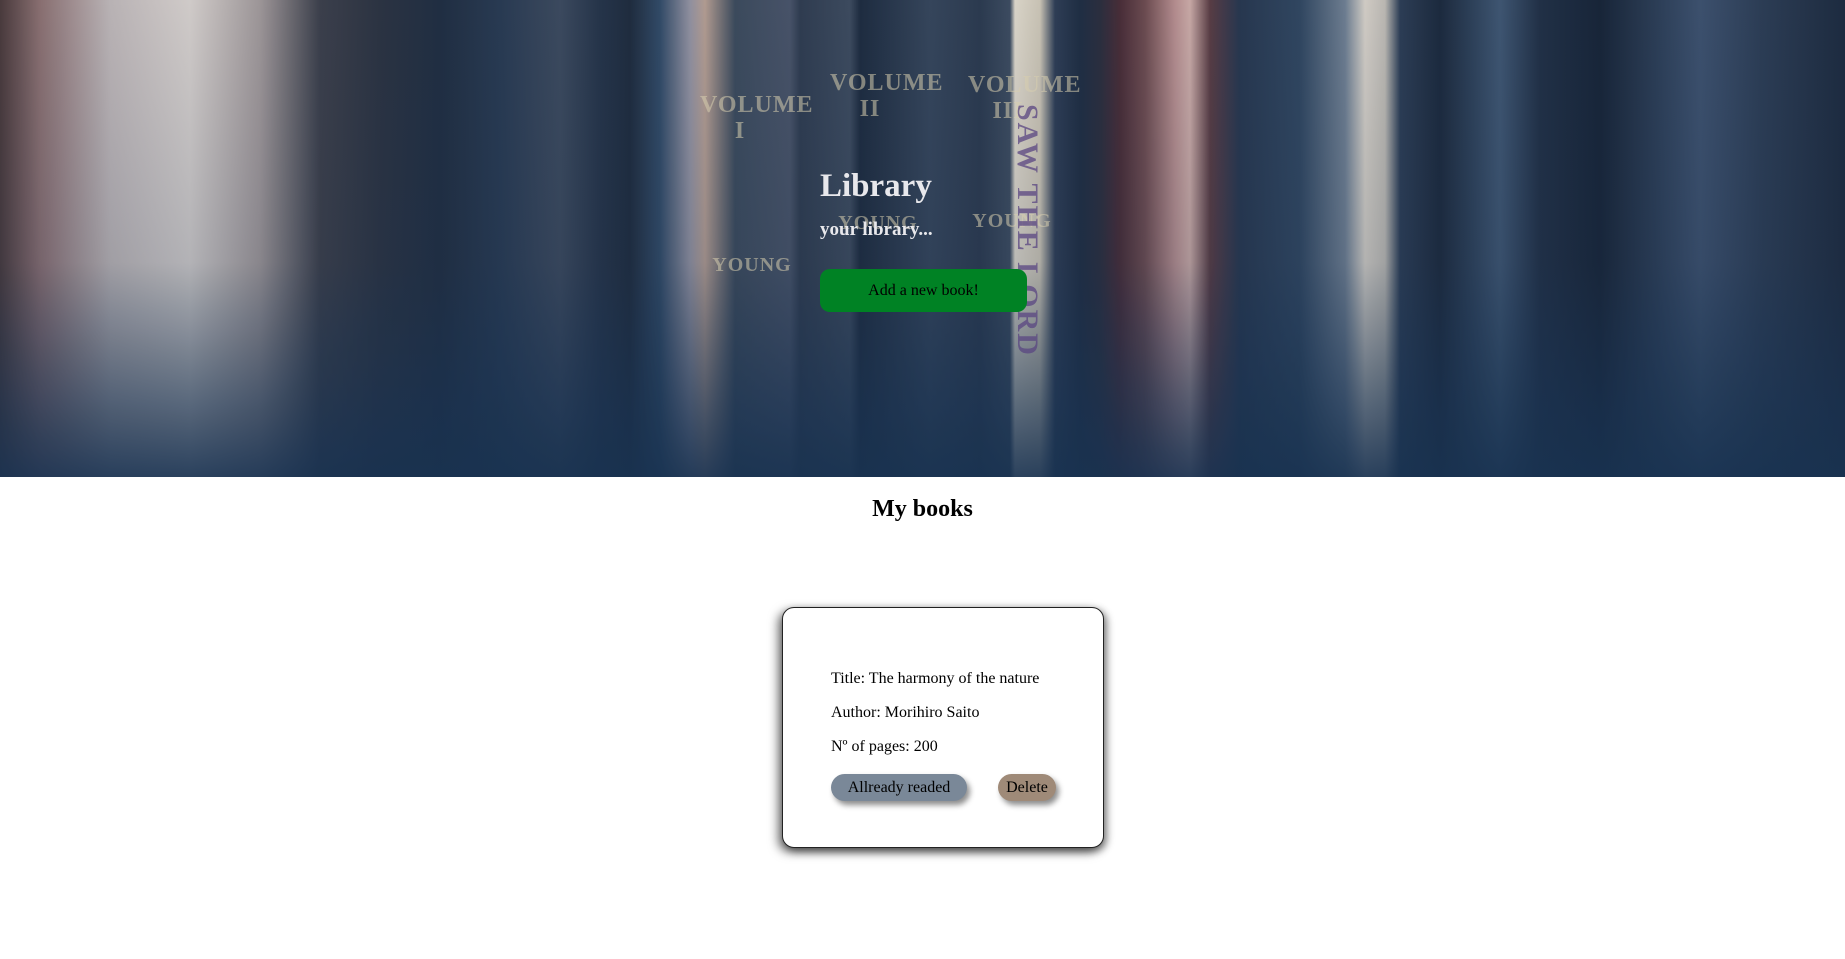 This screenshot has height=959, width=1845. I want to click on book-pages: Nº of pages: 200, so click(884, 746).